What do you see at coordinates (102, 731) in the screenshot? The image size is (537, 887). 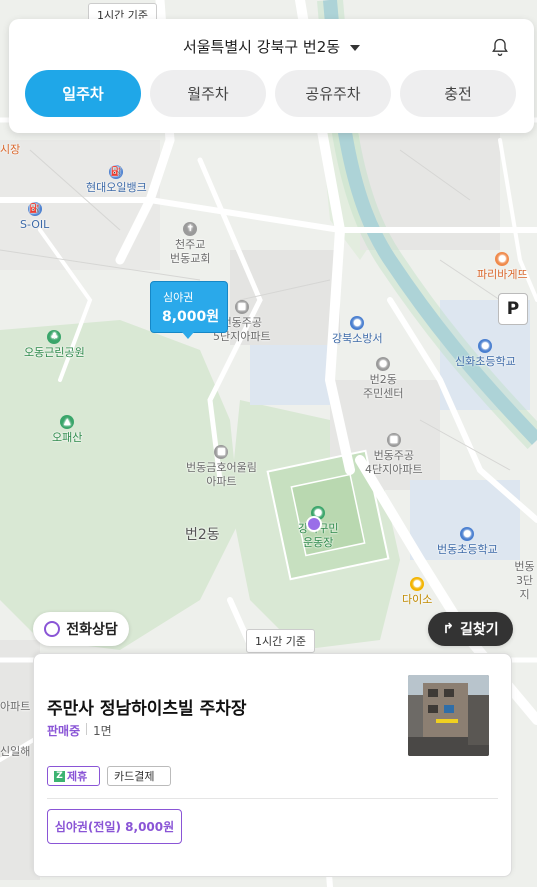 I see `space-count: 1면` at bounding box center [102, 731].